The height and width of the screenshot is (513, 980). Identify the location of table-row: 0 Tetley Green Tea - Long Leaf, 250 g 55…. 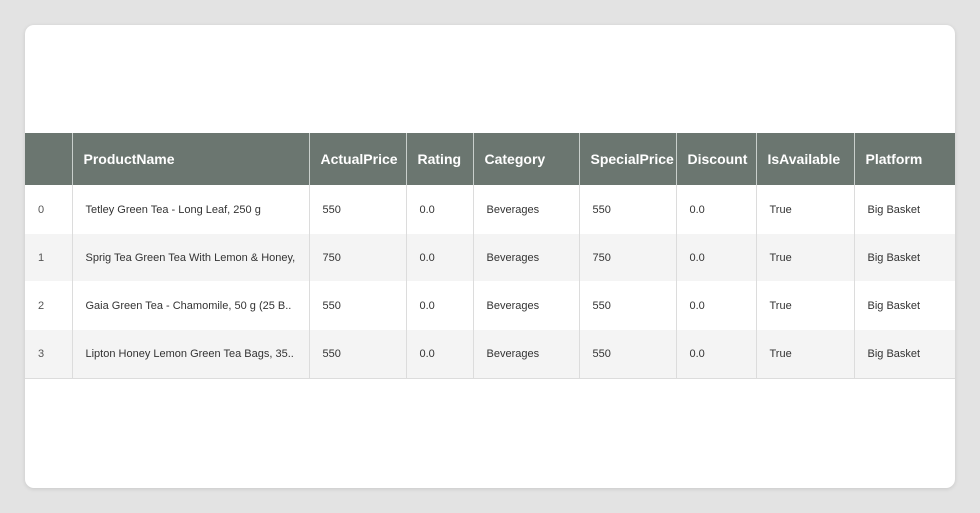
(490, 209).